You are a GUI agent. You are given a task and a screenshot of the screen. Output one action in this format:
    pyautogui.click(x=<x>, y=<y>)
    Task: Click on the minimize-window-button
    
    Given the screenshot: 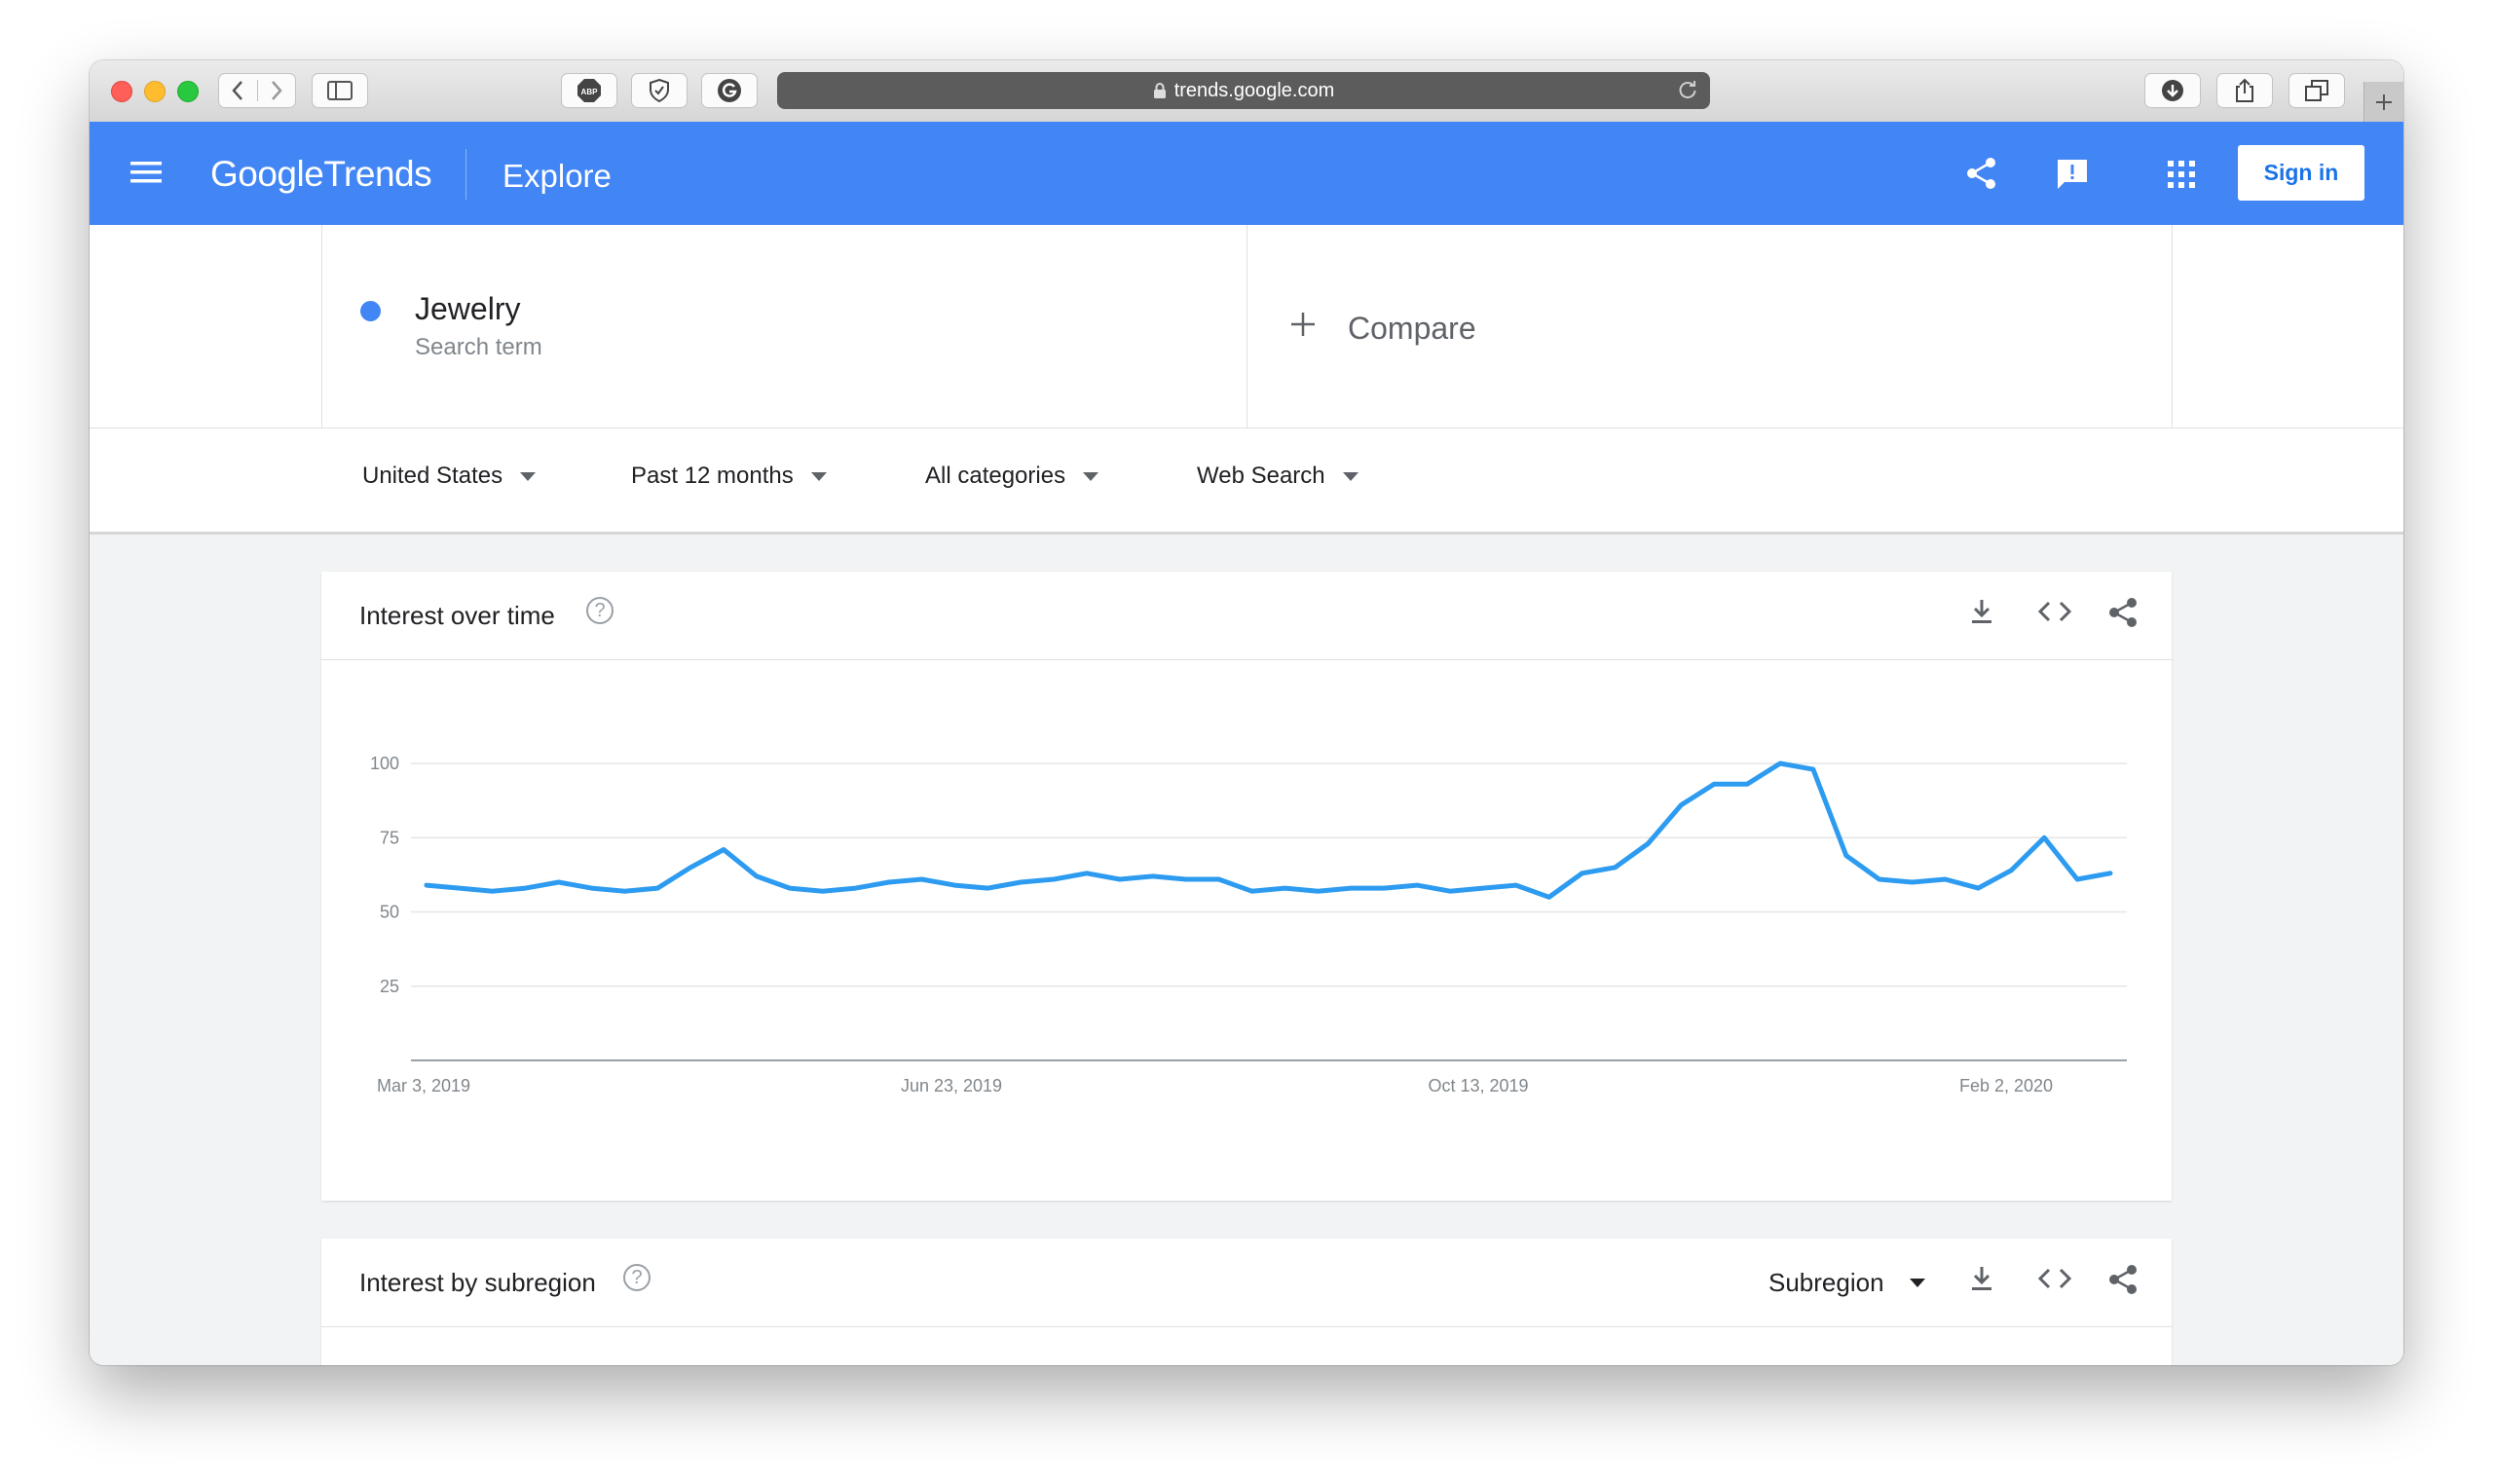 What is the action you would take?
    pyautogui.click(x=155, y=91)
    